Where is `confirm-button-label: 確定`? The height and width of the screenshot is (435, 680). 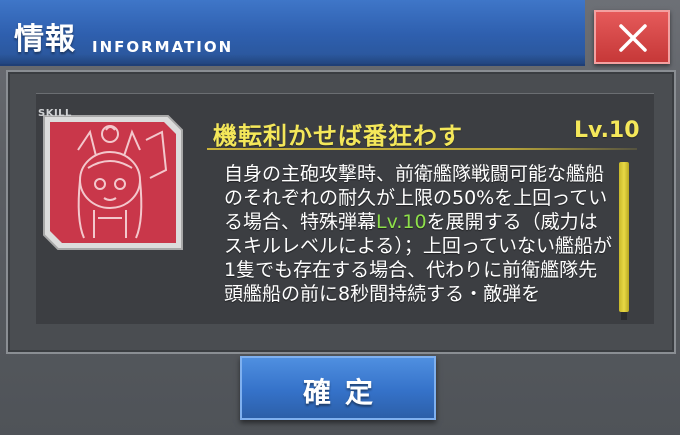 confirm-button-label: 確定 is located at coordinates (344, 392).